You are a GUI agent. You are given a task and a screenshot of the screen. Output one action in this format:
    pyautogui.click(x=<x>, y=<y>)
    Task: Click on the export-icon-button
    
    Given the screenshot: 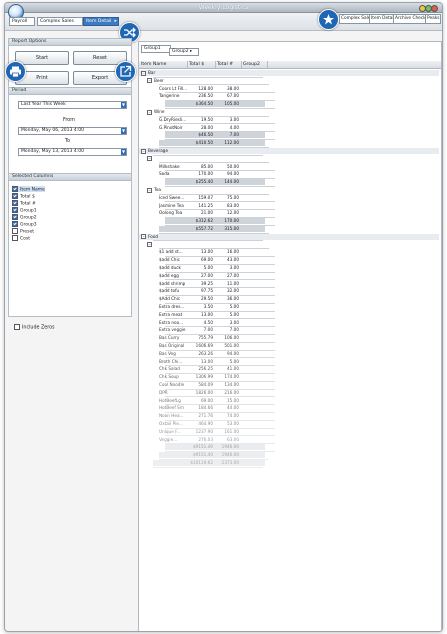 What is the action you would take?
    pyautogui.click(x=125, y=71)
    